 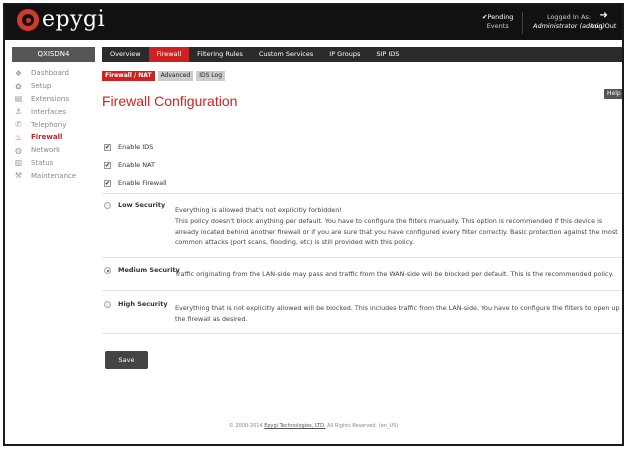 I want to click on sub-tabs: Firewall / NAT Advanced IDS Log, so click(x=165, y=76).